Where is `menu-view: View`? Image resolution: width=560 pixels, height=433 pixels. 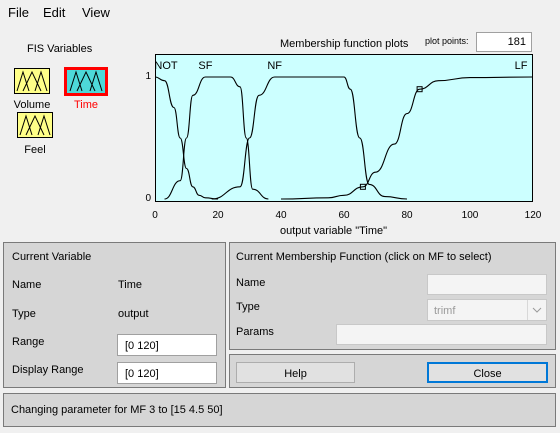
menu-view: View is located at coordinates (96, 12).